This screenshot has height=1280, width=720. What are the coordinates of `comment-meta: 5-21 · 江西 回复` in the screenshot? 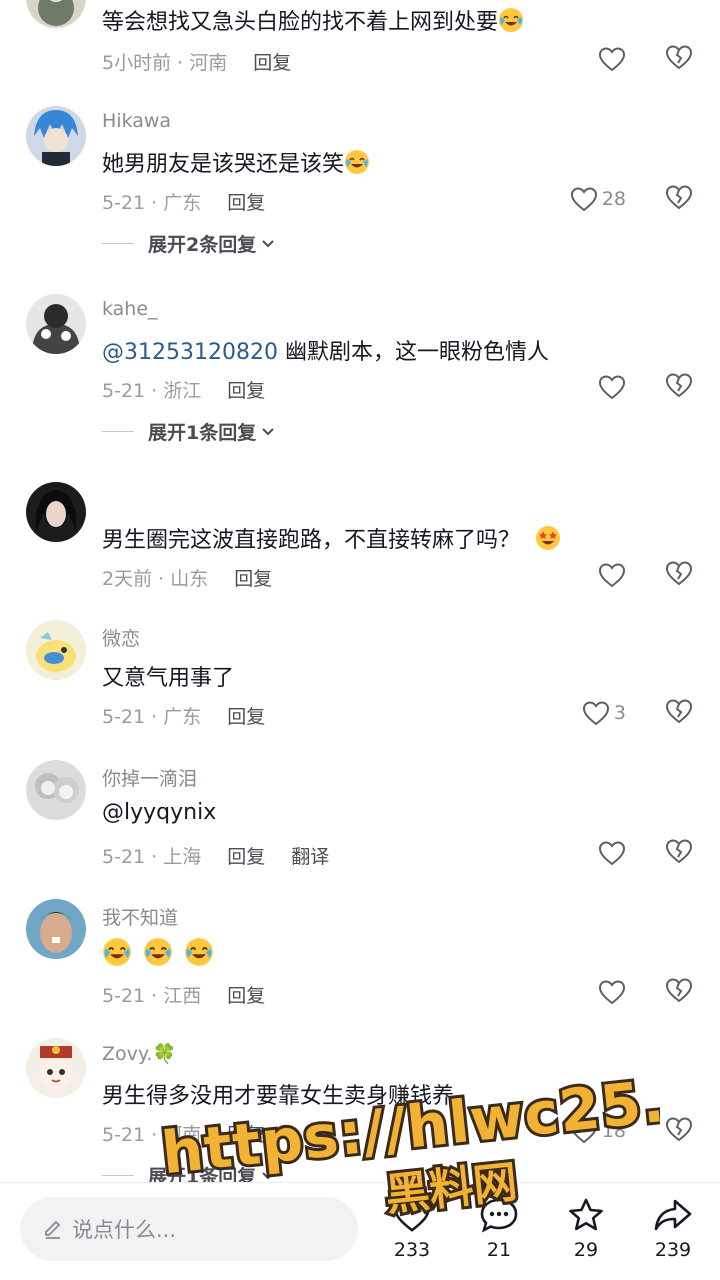 It's located at (183, 994).